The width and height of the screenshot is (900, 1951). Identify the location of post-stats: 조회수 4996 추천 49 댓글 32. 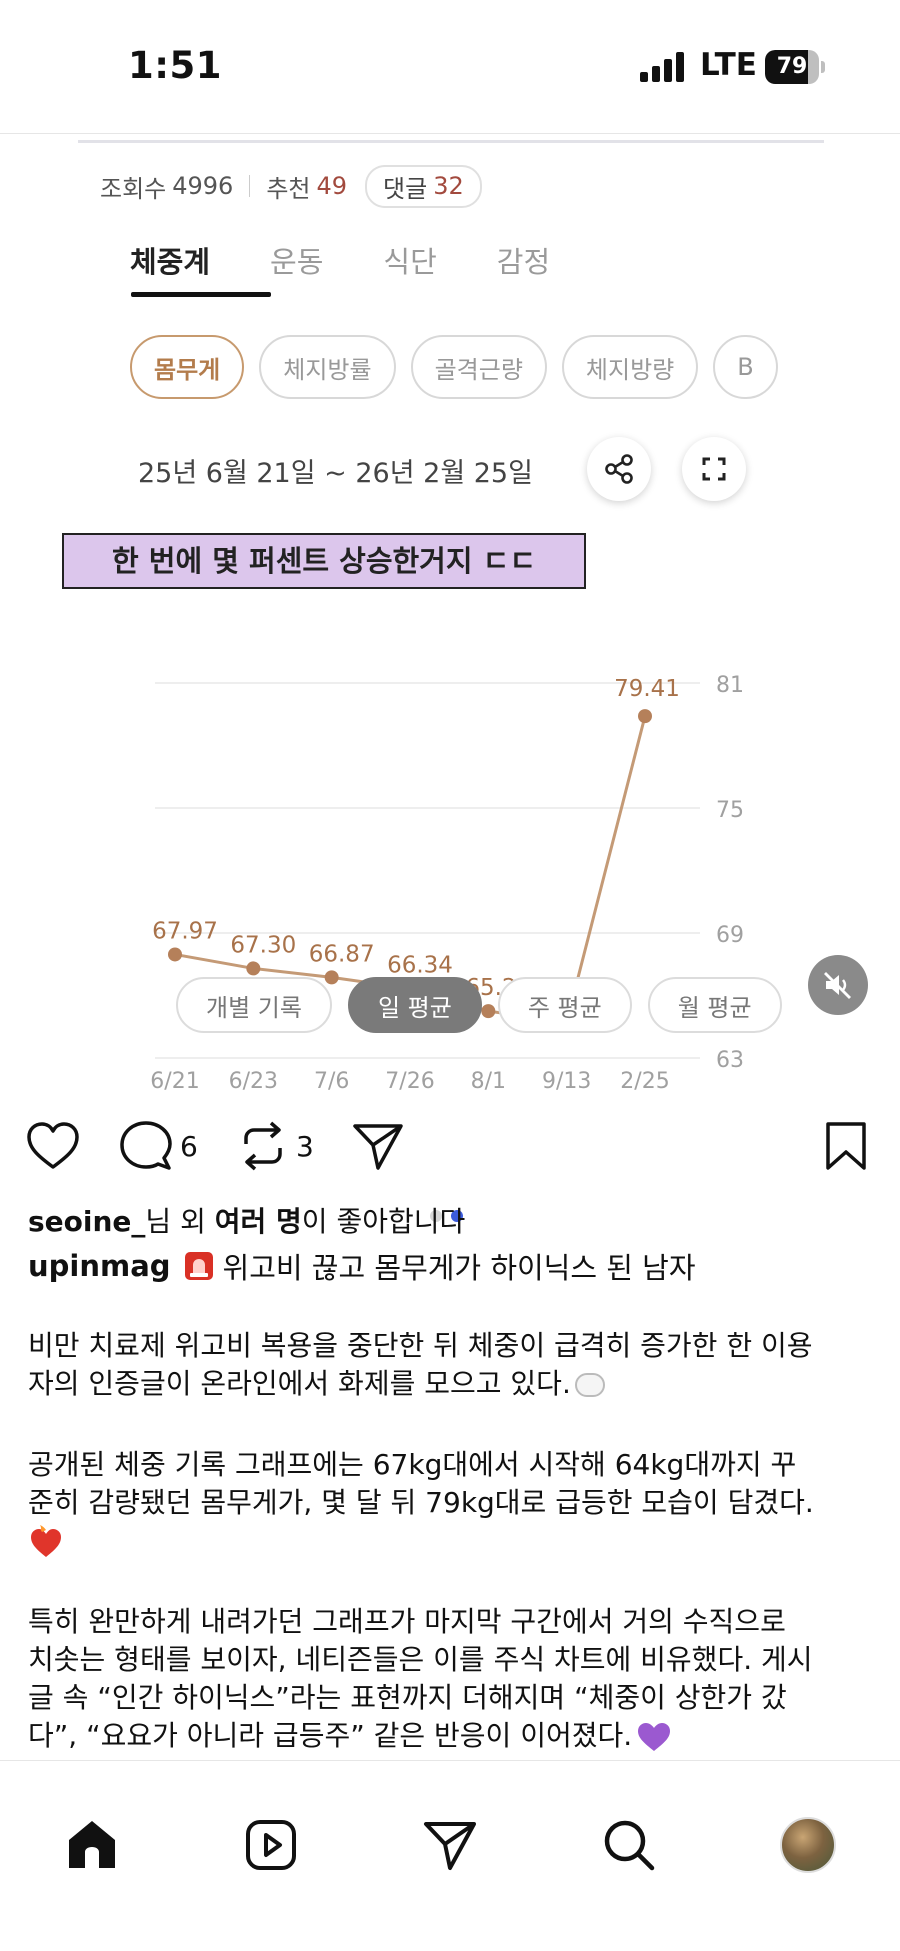
(291, 186).